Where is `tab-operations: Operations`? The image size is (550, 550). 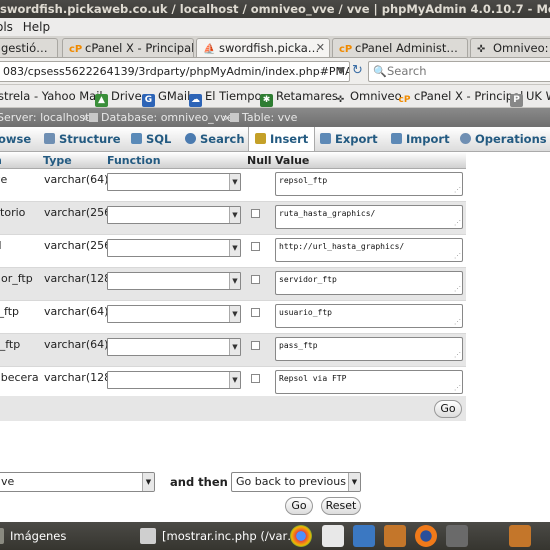
tab-operations: Operations is located at coordinates (503, 139).